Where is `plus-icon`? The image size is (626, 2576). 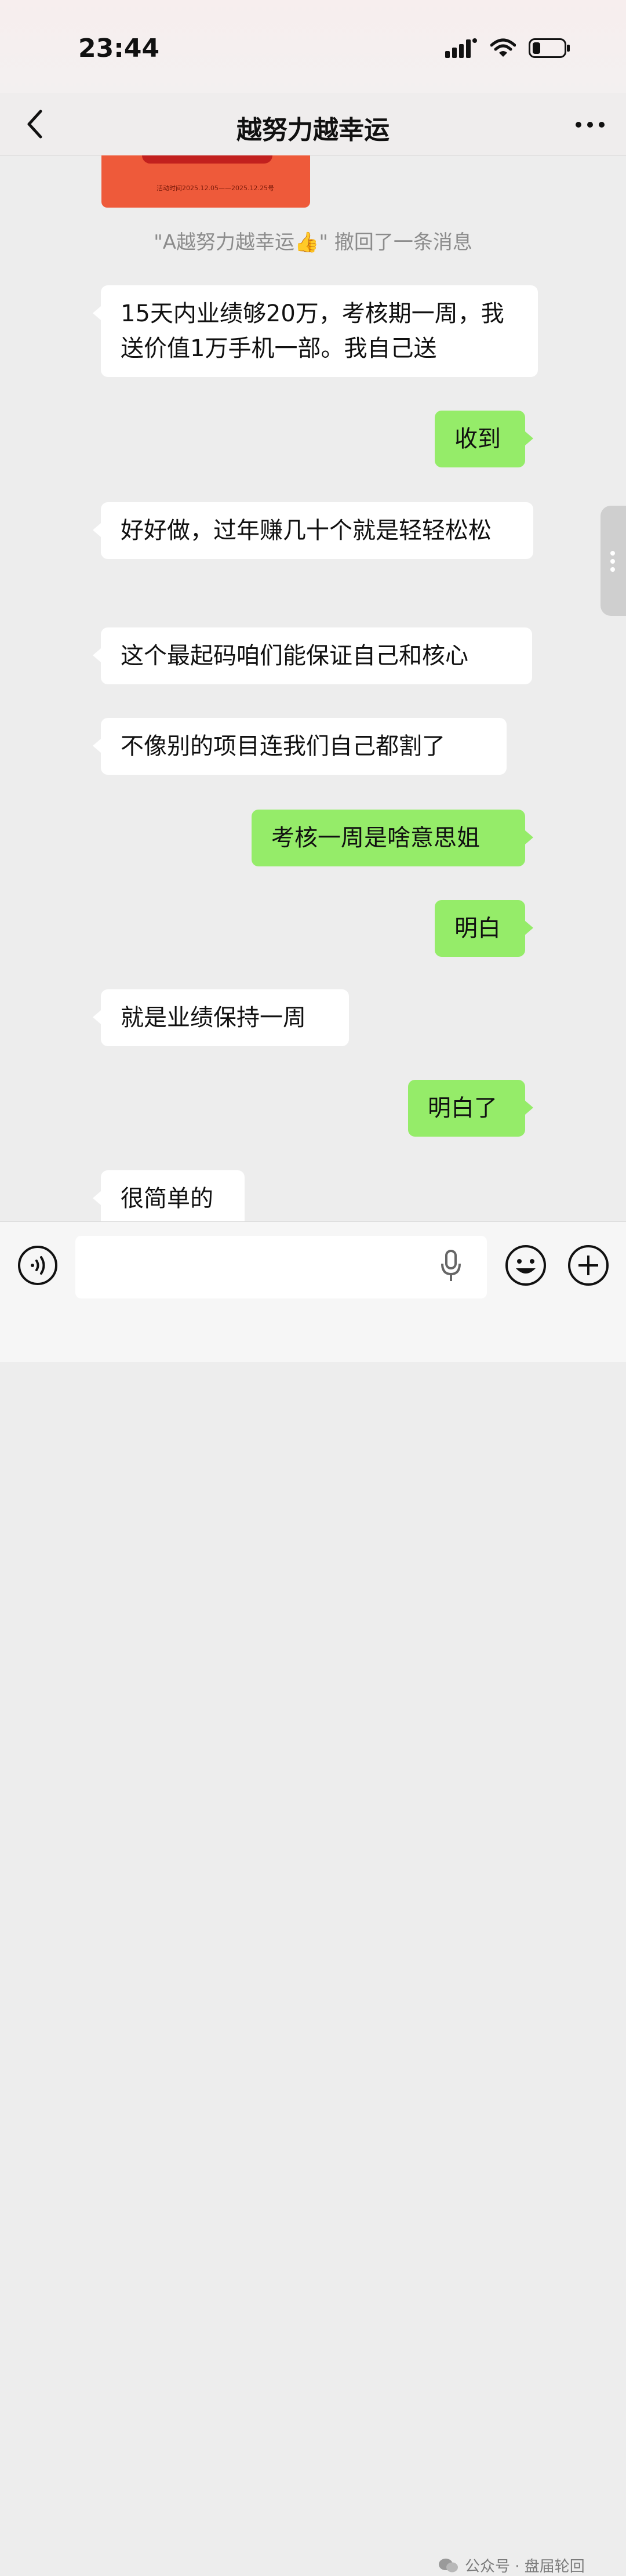 plus-icon is located at coordinates (588, 1265).